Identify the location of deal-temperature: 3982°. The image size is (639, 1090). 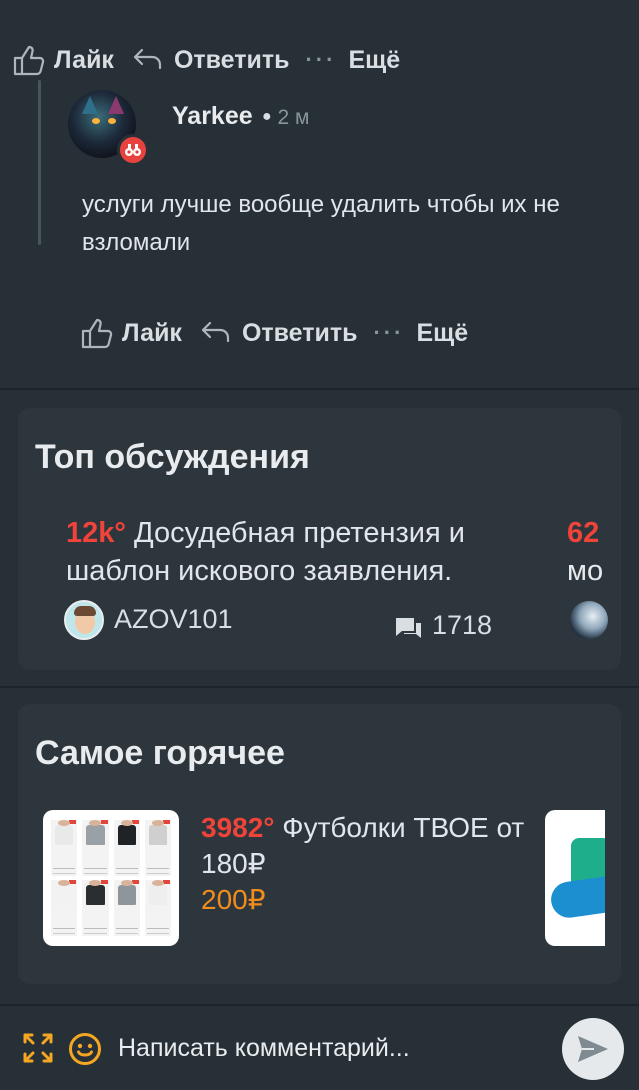
(238, 827).